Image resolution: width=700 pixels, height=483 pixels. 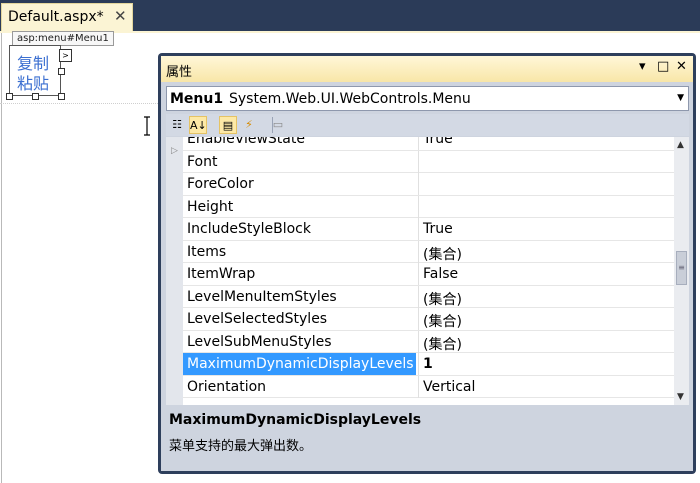 I want to click on property-row: EnableViewState True, so click(x=428, y=144).